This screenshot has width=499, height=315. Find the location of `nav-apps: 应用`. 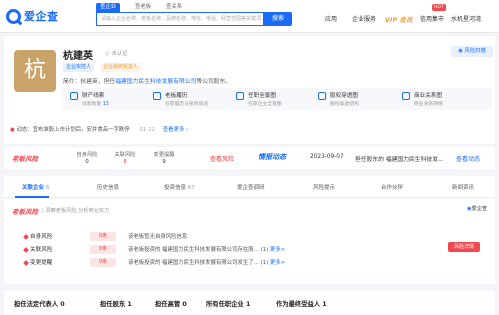

nav-apps: 应用 is located at coordinates (331, 18).